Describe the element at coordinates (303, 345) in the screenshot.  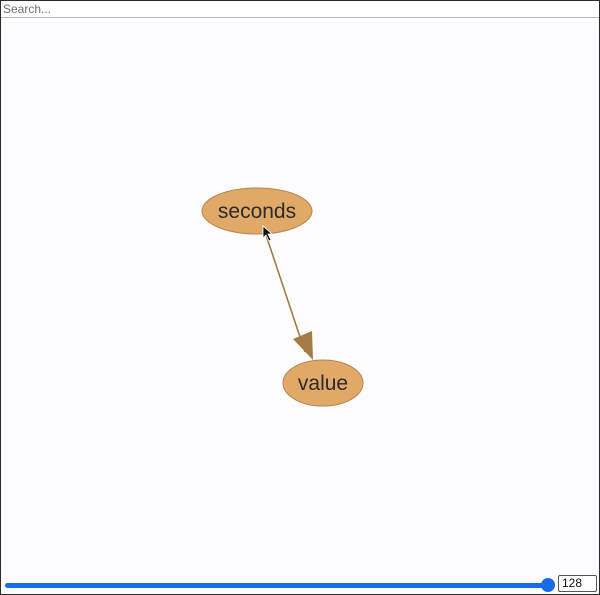
I see `edge-arrowhead` at that location.